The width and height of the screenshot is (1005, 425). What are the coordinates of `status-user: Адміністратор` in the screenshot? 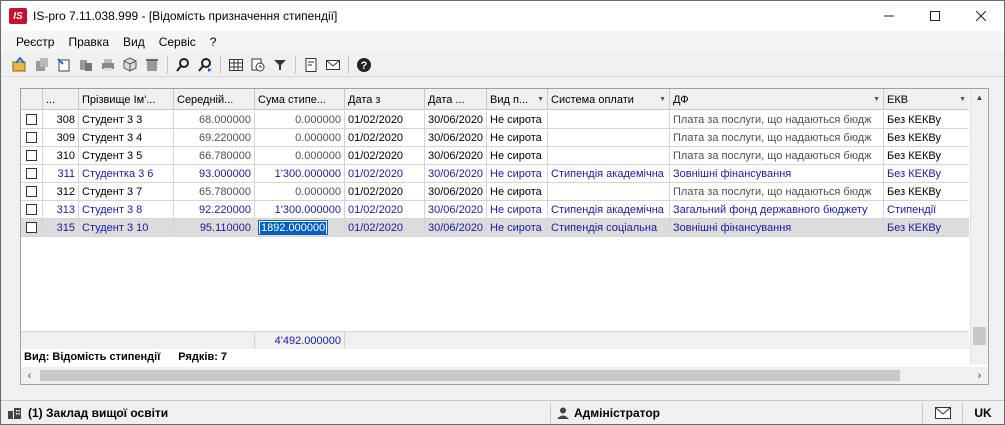 It's located at (737, 412).